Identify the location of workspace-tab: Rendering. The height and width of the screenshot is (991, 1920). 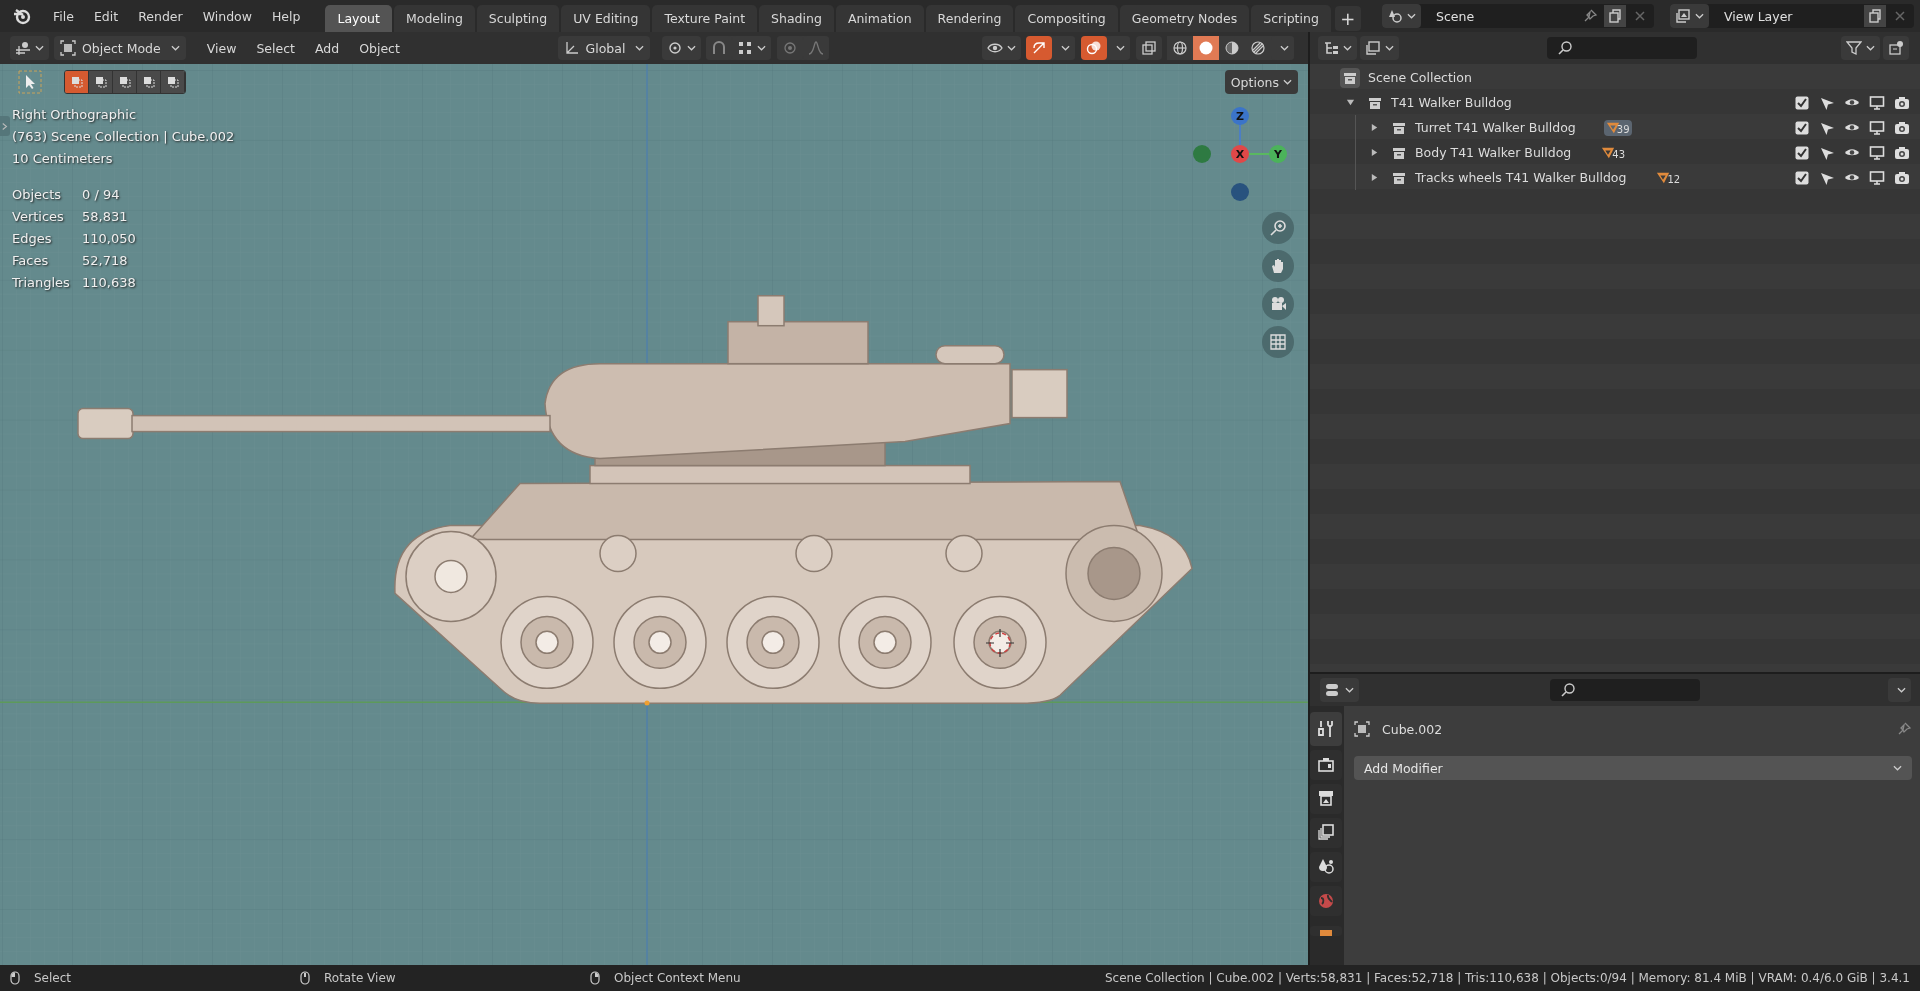
(969, 18).